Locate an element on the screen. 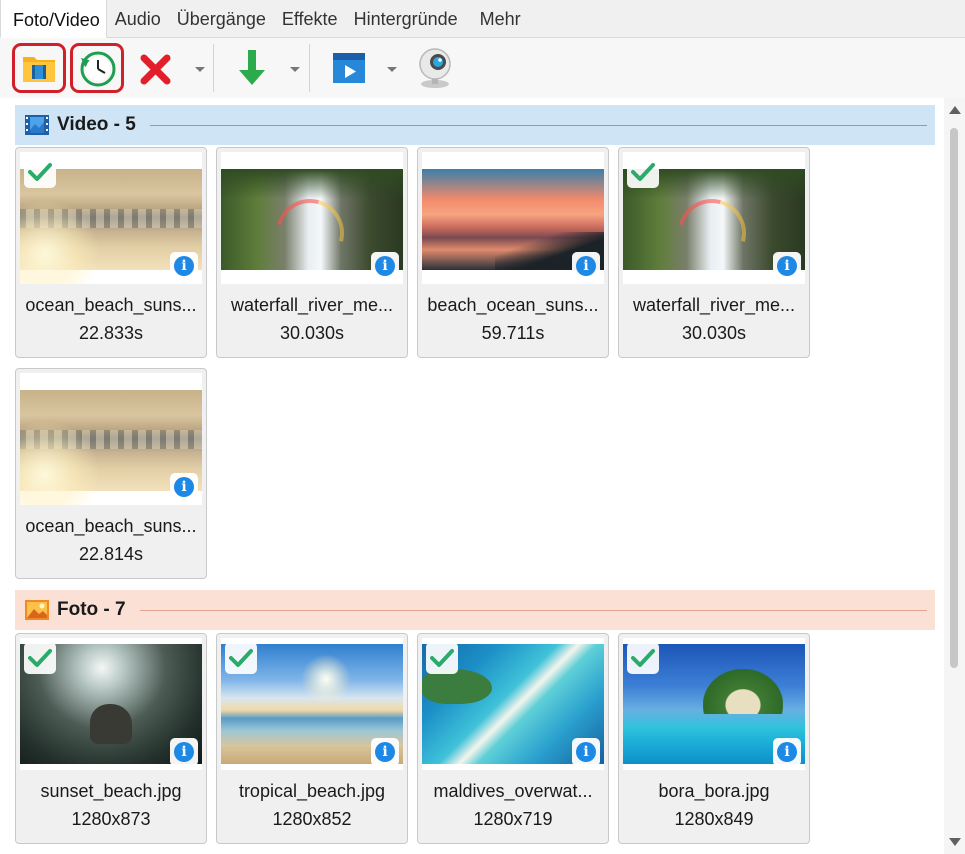 The height and width of the screenshot is (854, 965). section-title-photo: Foto - 7 is located at coordinates (91, 609).